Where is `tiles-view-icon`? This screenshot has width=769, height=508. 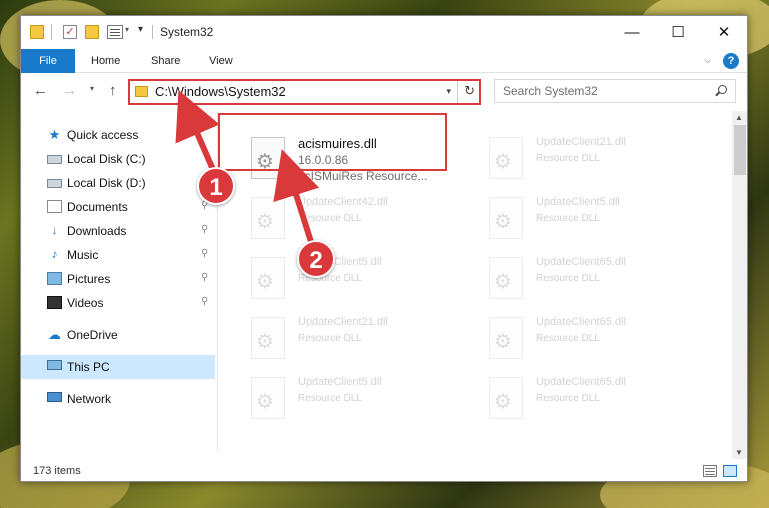 tiles-view-icon is located at coordinates (730, 471).